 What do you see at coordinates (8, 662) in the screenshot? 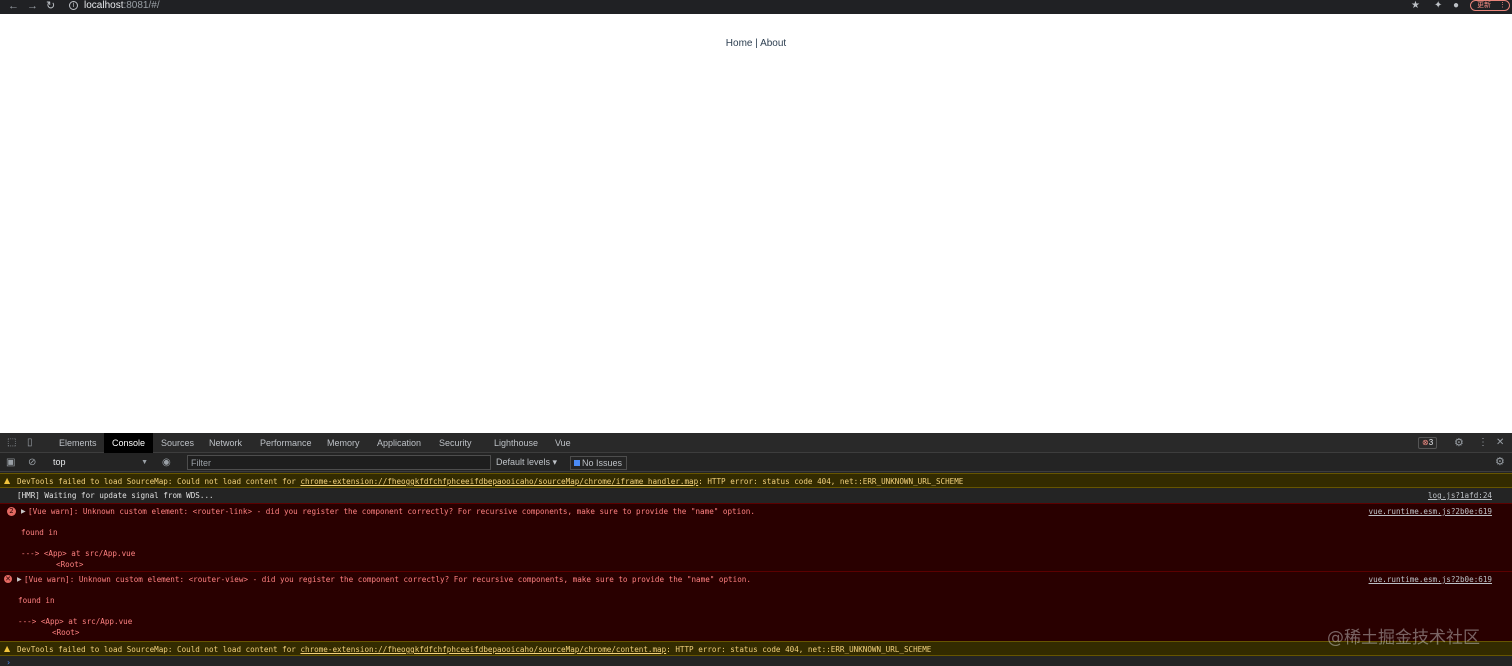
I see `console-prompt-icon: ›` at bounding box center [8, 662].